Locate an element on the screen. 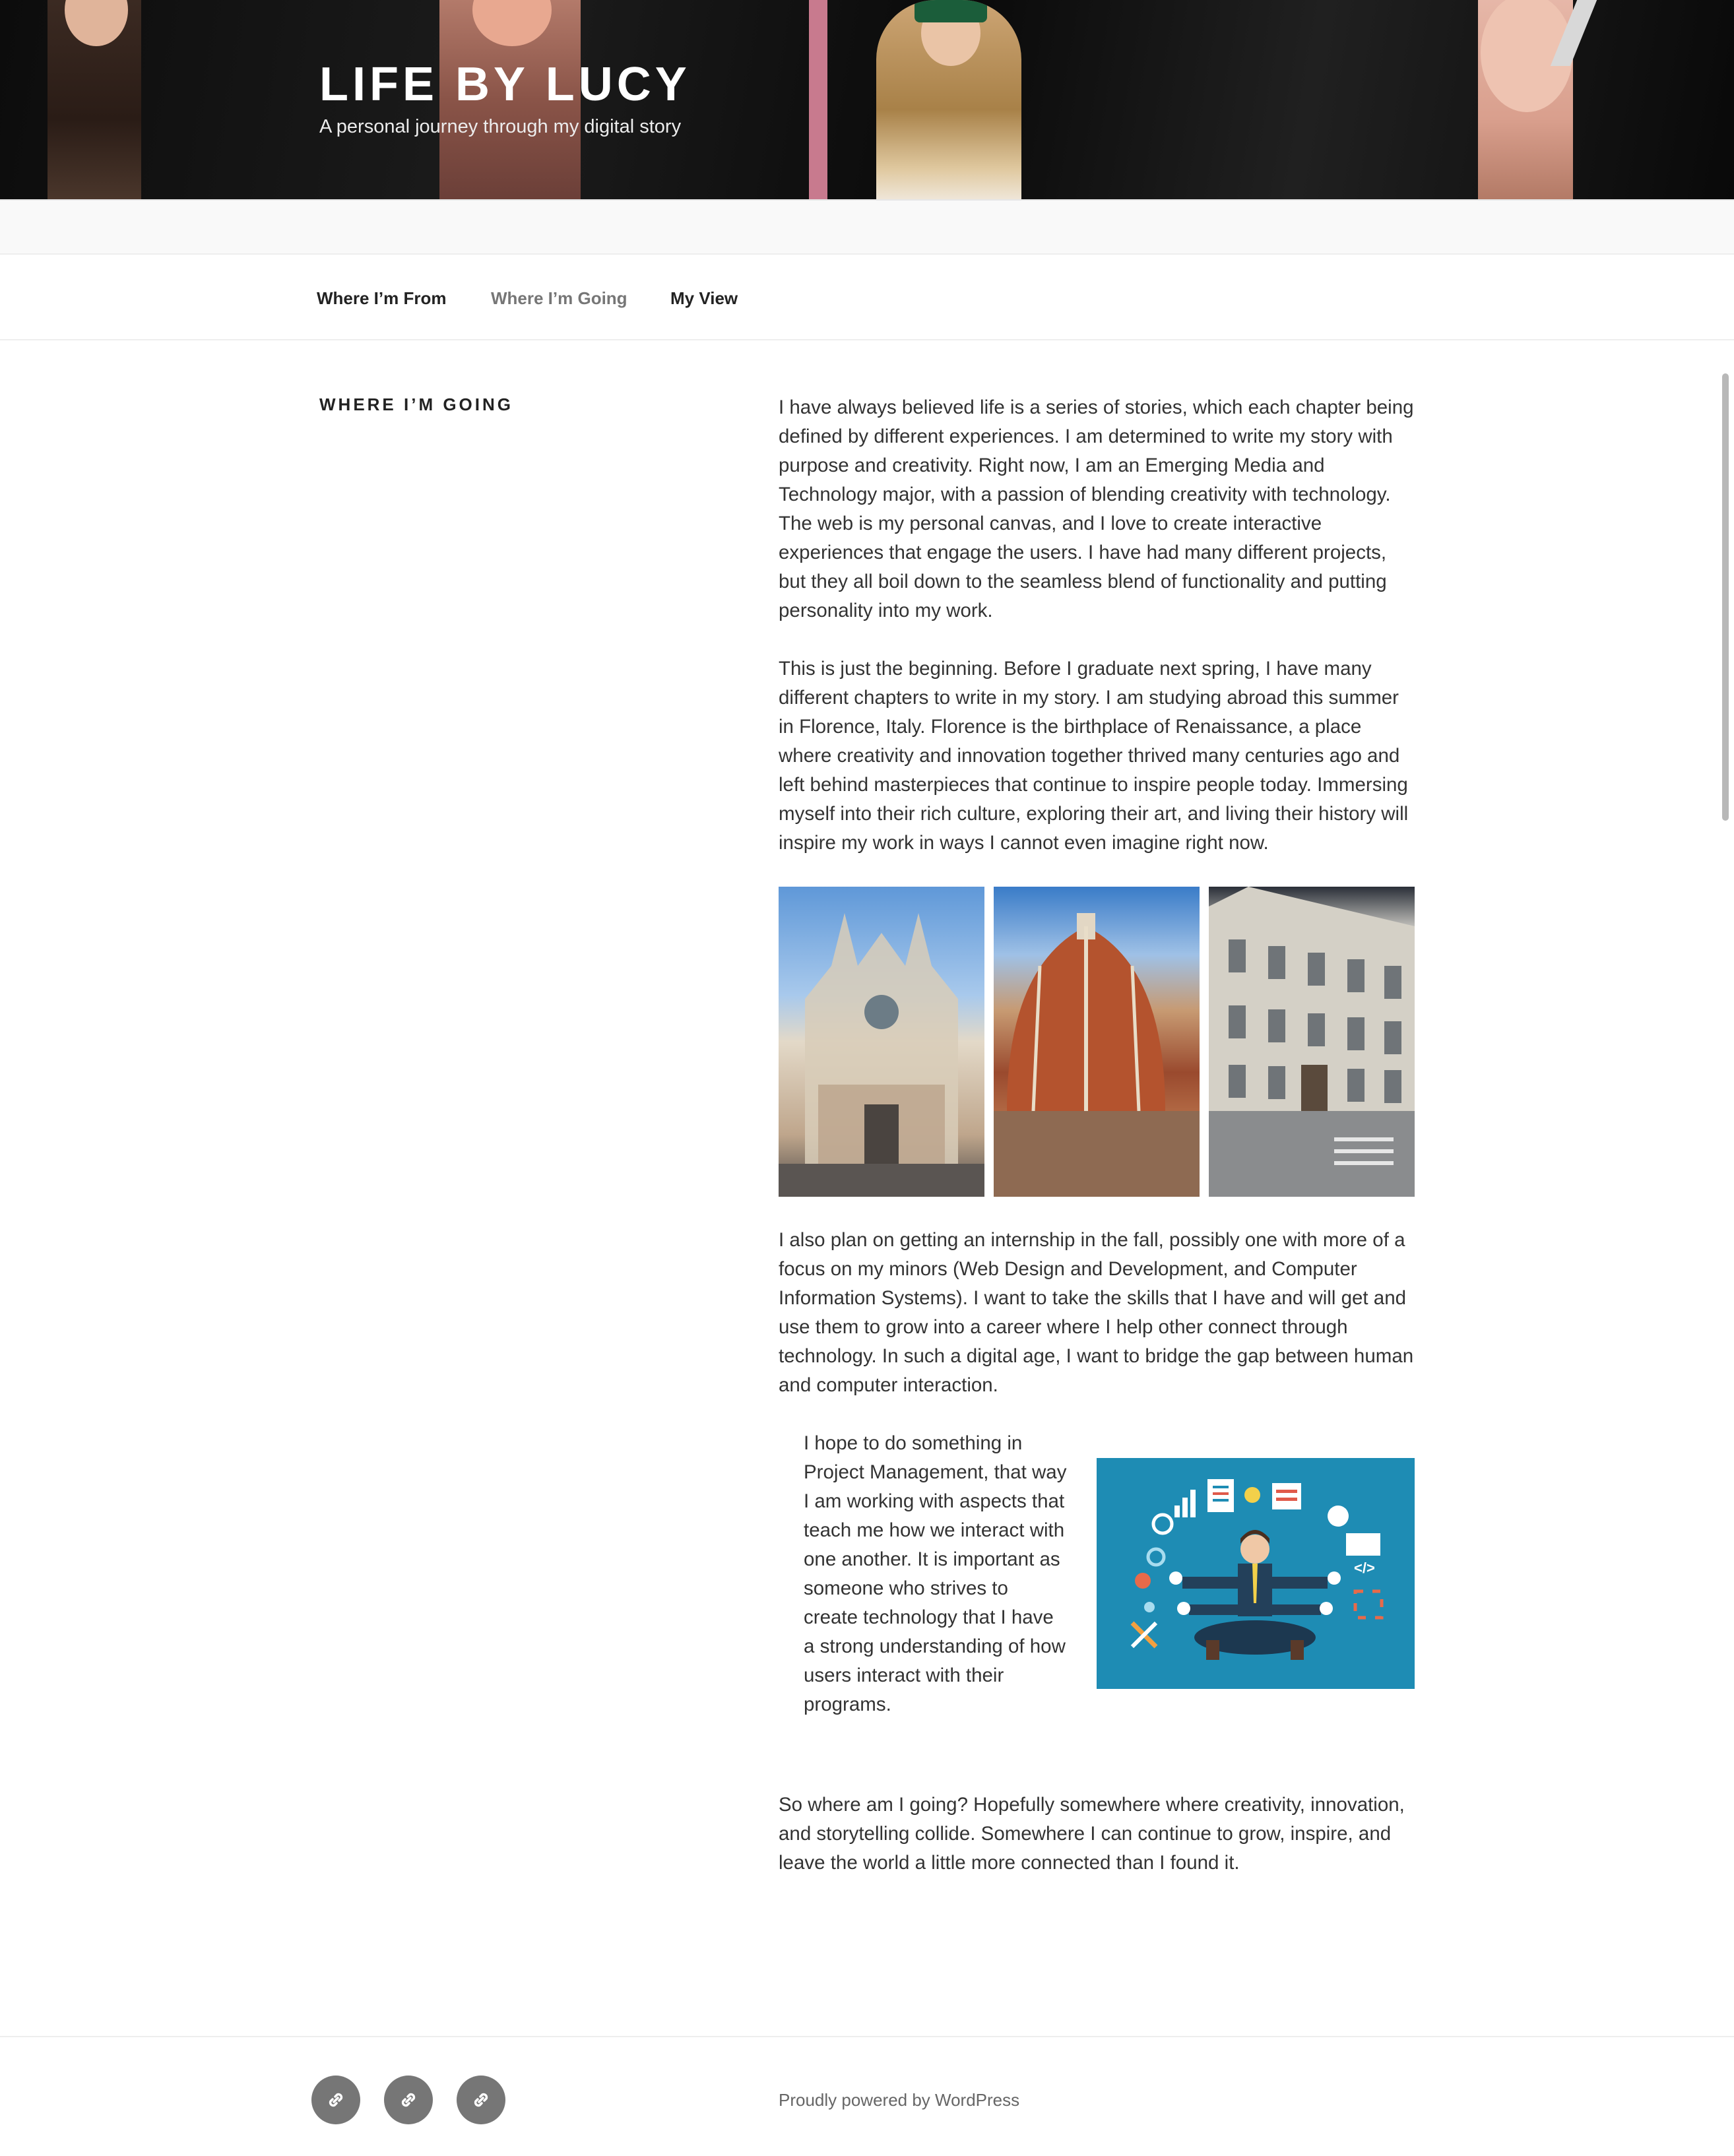 This screenshot has width=1734, height=2156. main-navigation: Where I’m From Where I’m Going My View is located at coordinates (867, 298).